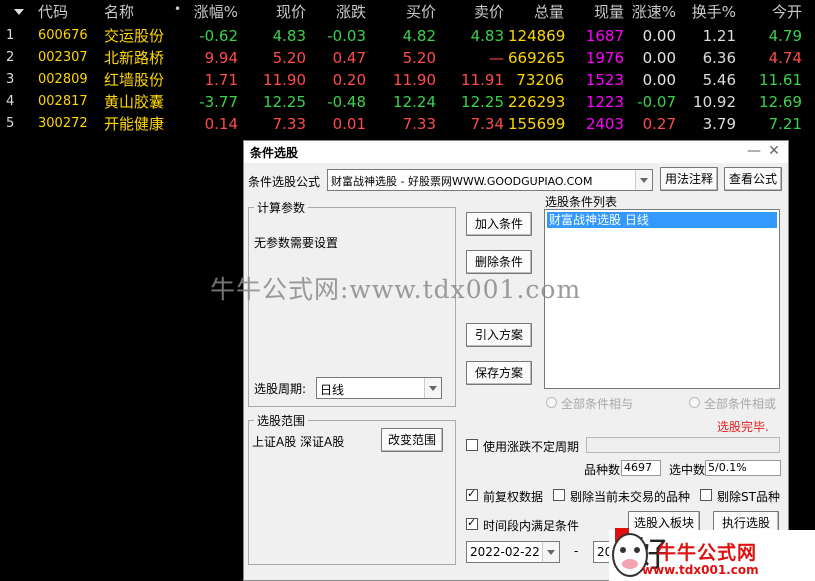 This screenshot has height=581, width=815. What do you see at coordinates (482, 80) in the screenshot?
I see `ask-price: 11.91` at bounding box center [482, 80].